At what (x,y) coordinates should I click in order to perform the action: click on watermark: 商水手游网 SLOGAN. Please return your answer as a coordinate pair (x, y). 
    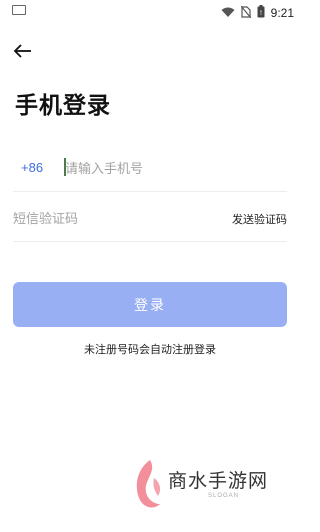
    Looking at the image, I should click on (215, 486).